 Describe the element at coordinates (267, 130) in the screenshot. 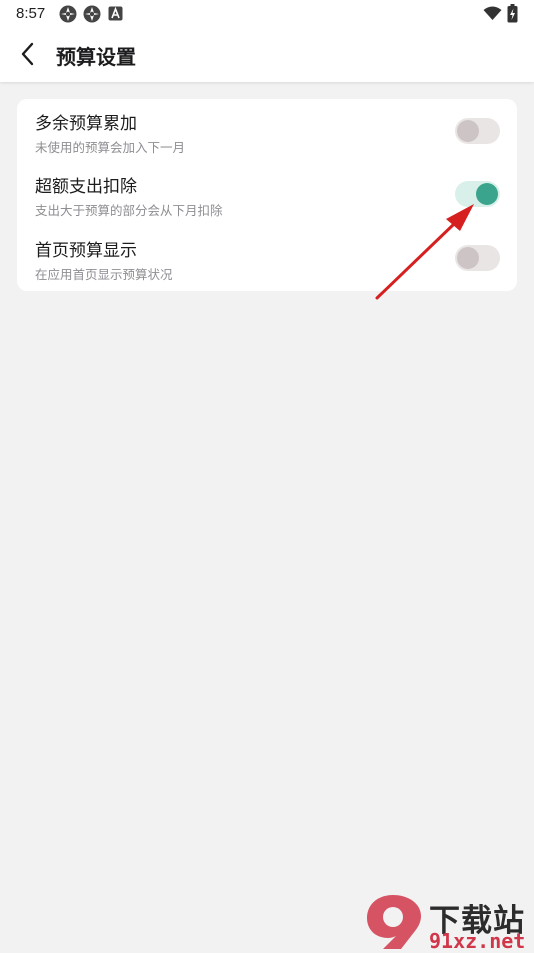

I see `setting-row-budget-rollover: 多余预算累加 未使用的预算会加入下一月` at that location.